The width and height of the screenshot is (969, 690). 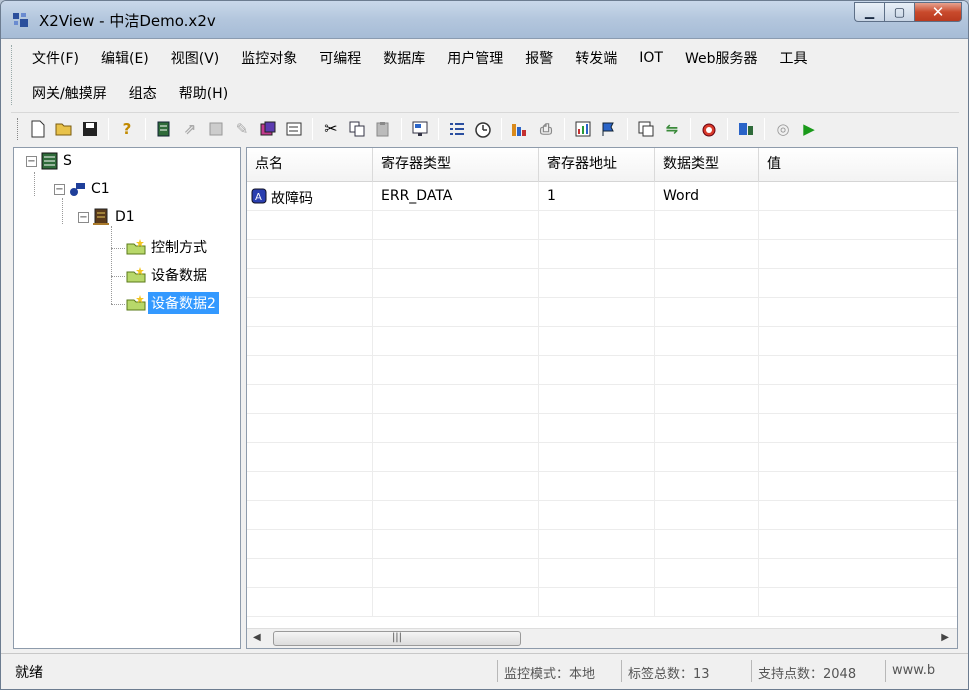 What do you see at coordinates (216, 129) in the screenshot?
I see `add-device-icon` at bounding box center [216, 129].